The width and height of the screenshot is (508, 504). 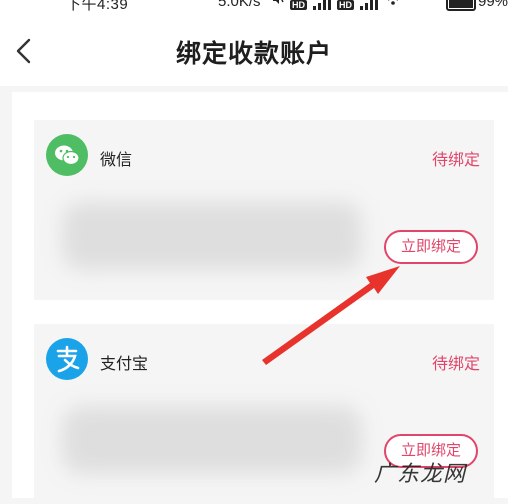 I want to click on nav-bar: 绑定收款账户, so click(x=254, y=50).